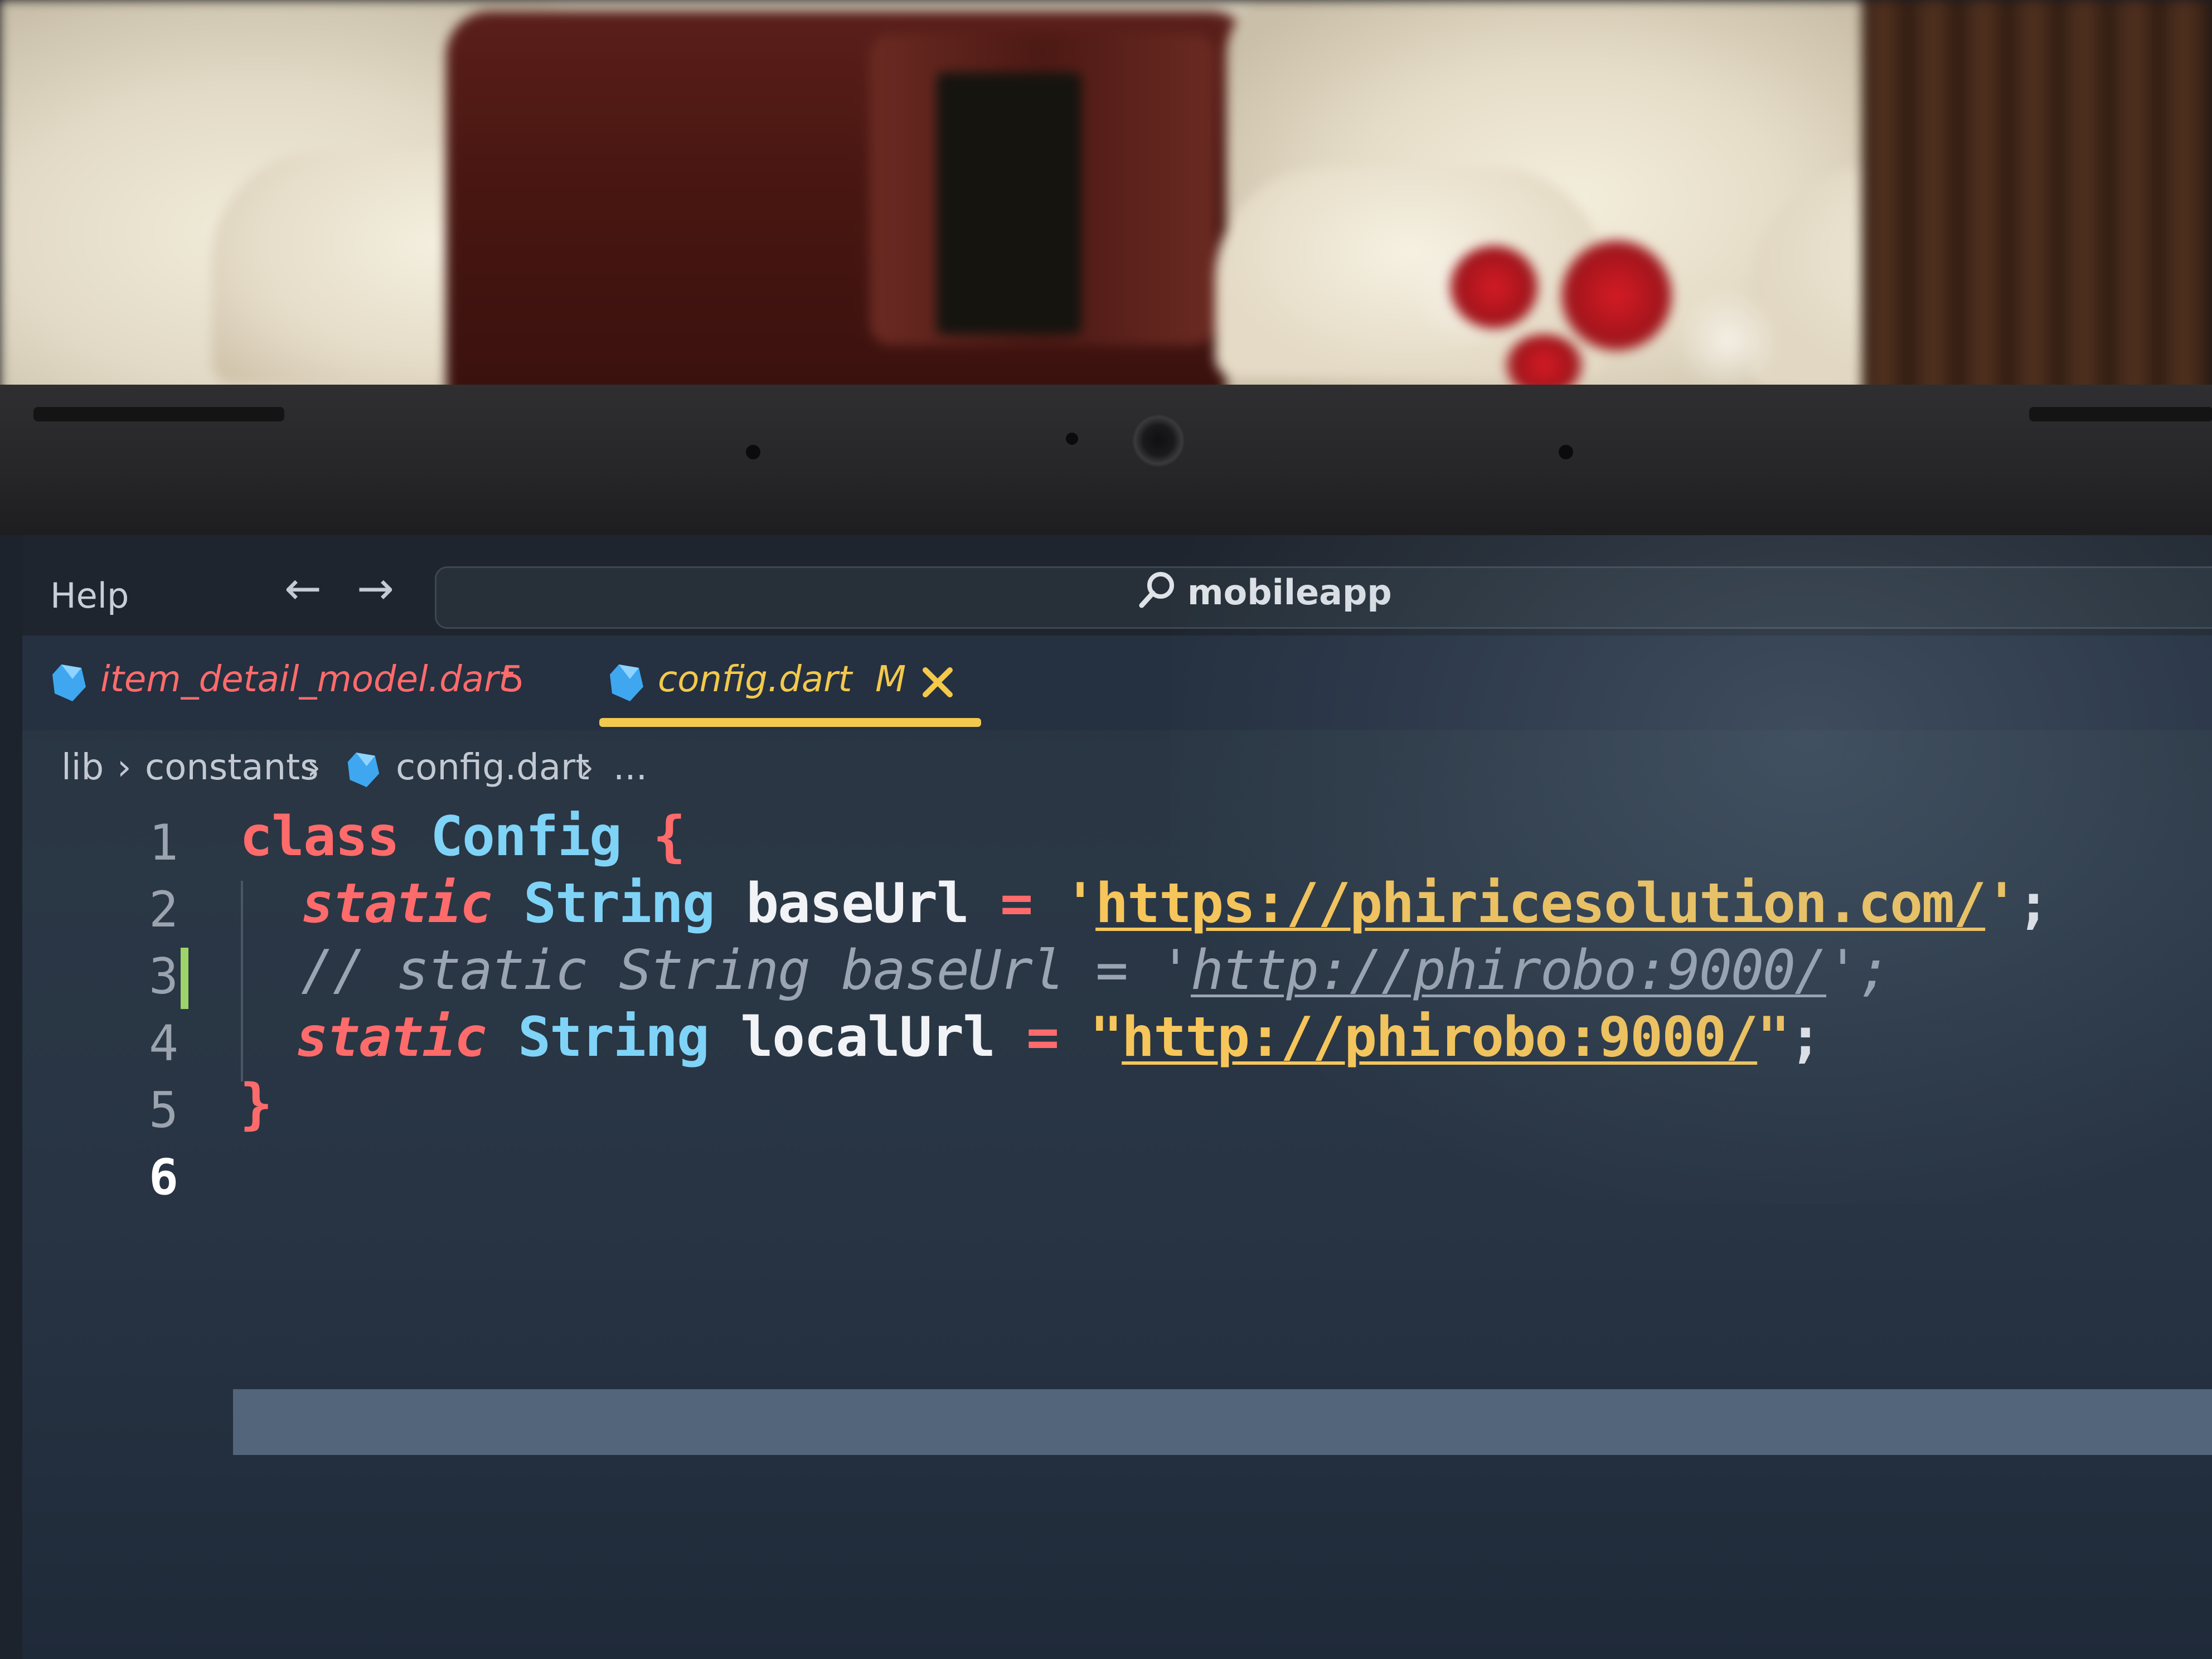 The width and height of the screenshot is (2212, 1659). What do you see at coordinates (1858, 970) in the screenshot?
I see `comment-tail: ';` at bounding box center [1858, 970].